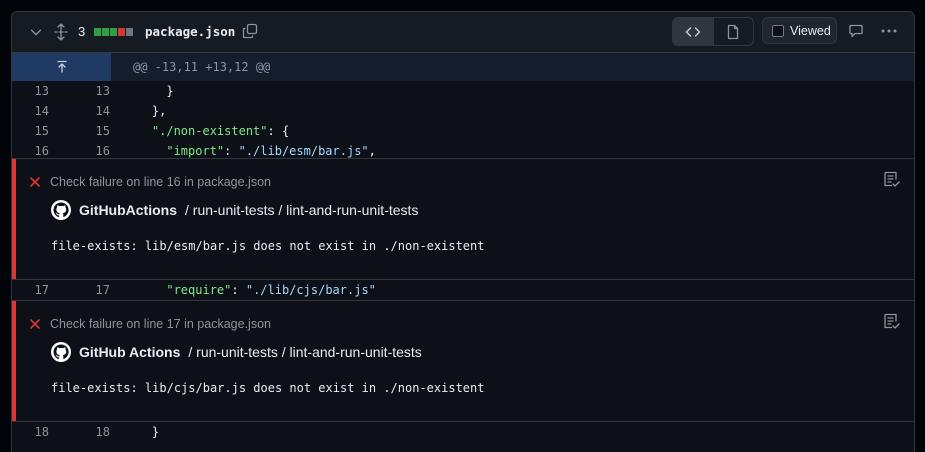 The width and height of the screenshot is (925, 452). I want to click on diff-lines-3: 18 18 }, so click(463, 432).